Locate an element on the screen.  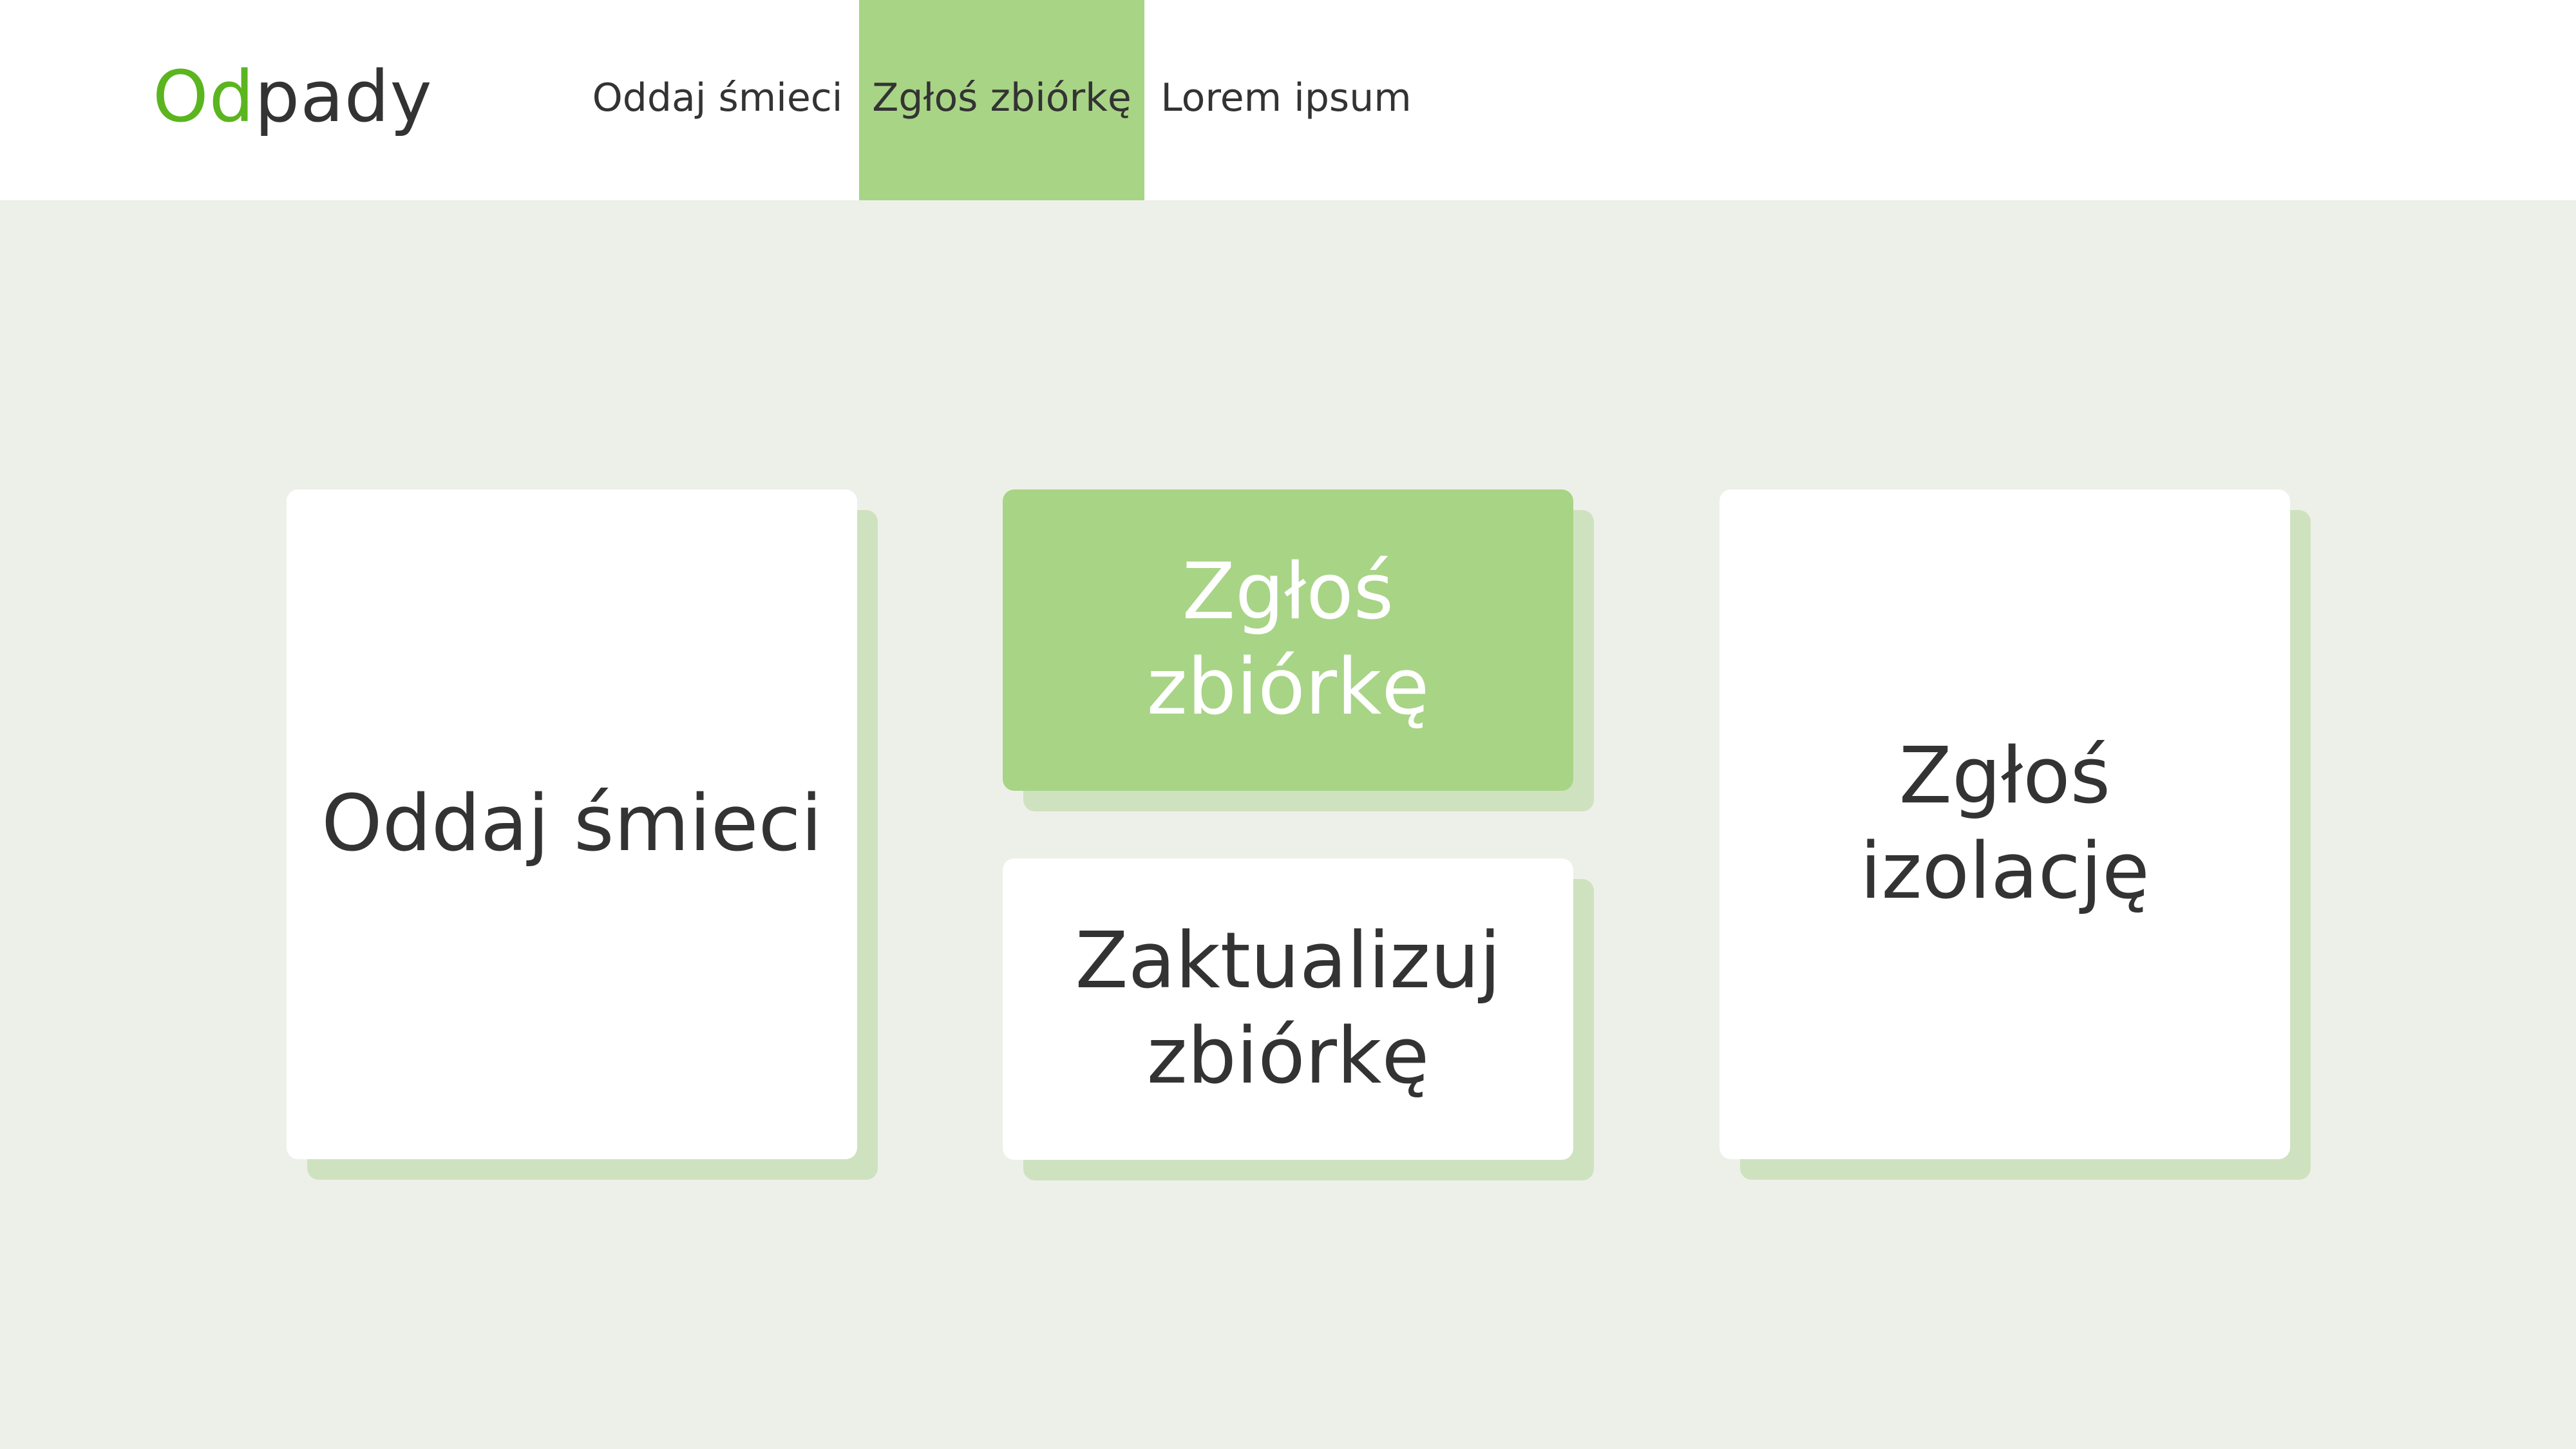
logo-rest: pady is located at coordinates (343, 96).